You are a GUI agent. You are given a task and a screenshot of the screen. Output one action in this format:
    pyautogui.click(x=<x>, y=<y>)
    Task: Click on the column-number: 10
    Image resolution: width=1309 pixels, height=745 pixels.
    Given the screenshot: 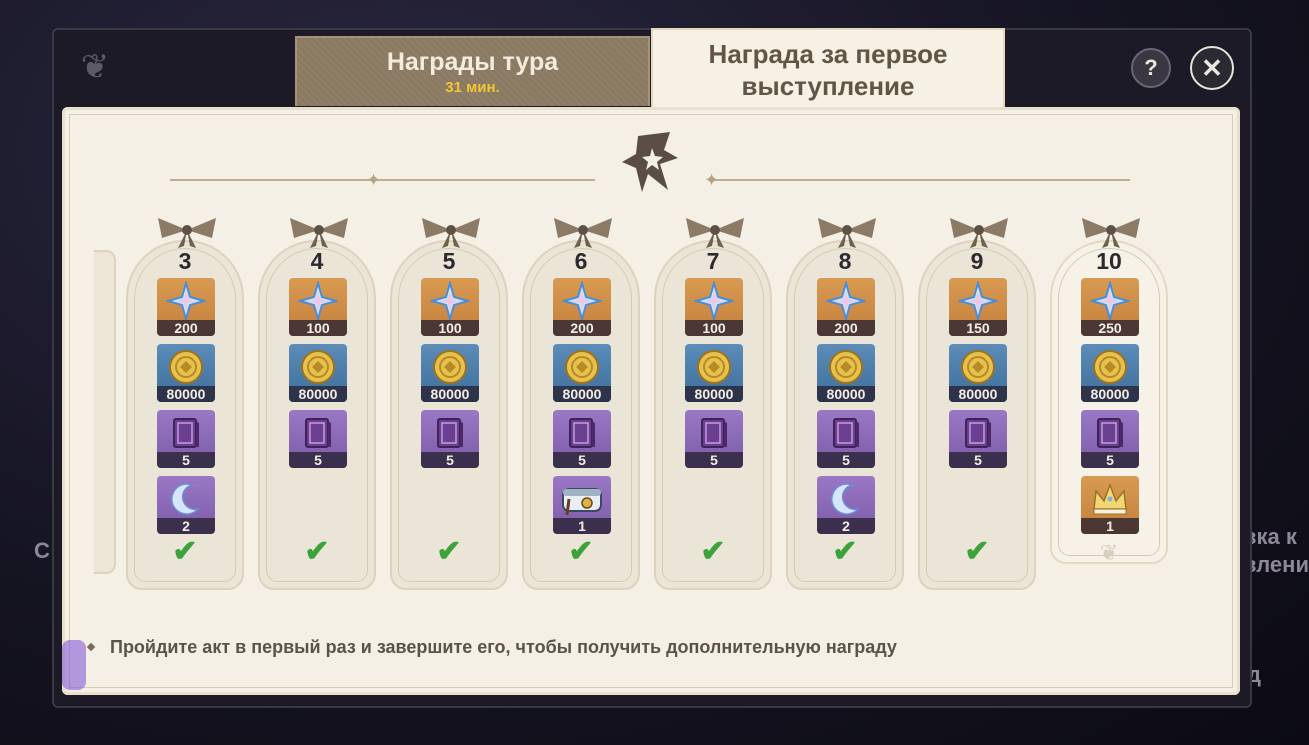 What is the action you would take?
    pyautogui.click(x=1109, y=261)
    